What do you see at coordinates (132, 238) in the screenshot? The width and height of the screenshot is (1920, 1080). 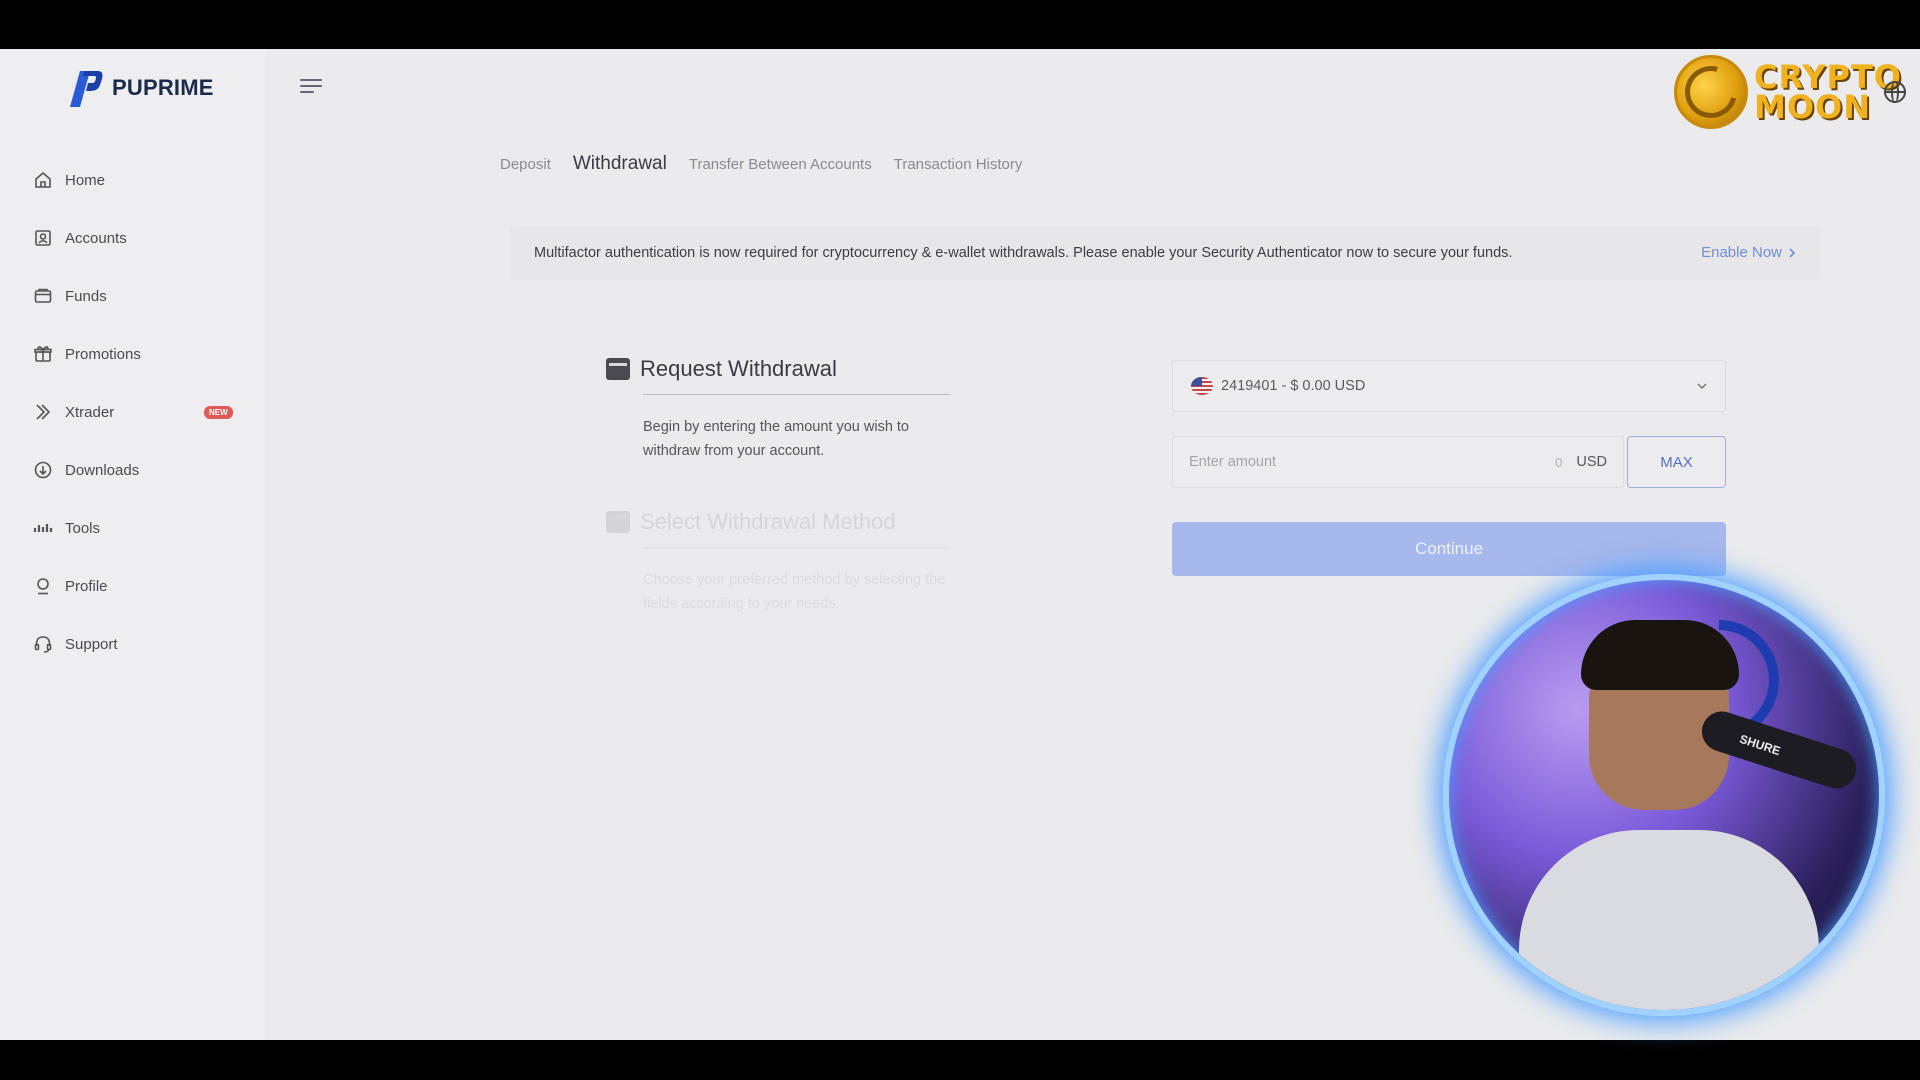 I see `sidebar-item-accounts: Accounts` at bounding box center [132, 238].